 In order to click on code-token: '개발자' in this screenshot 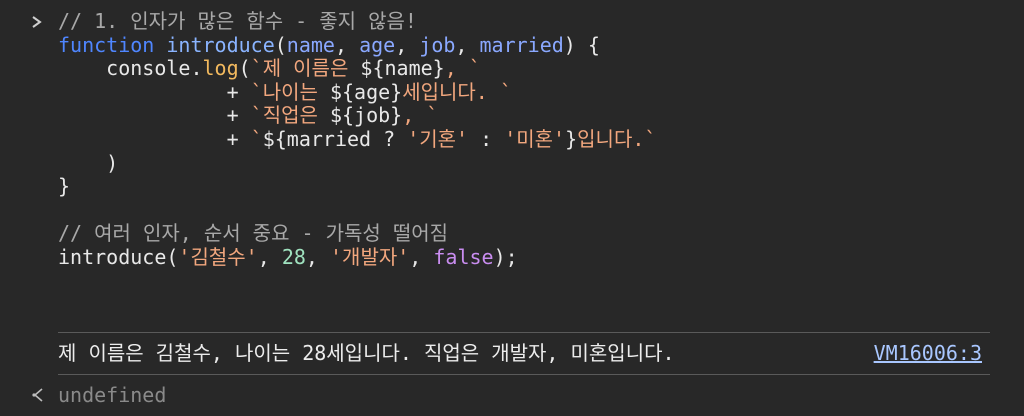, I will do `click(370, 256)`.